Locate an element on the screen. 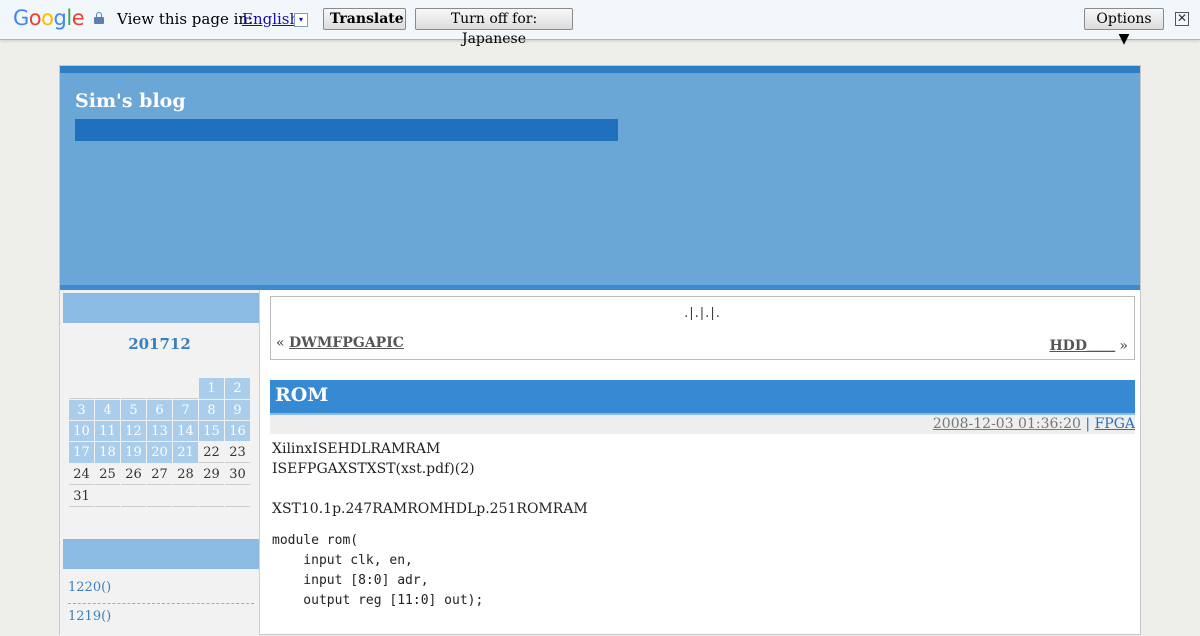  calendar-day: 26 is located at coordinates (133, 474).